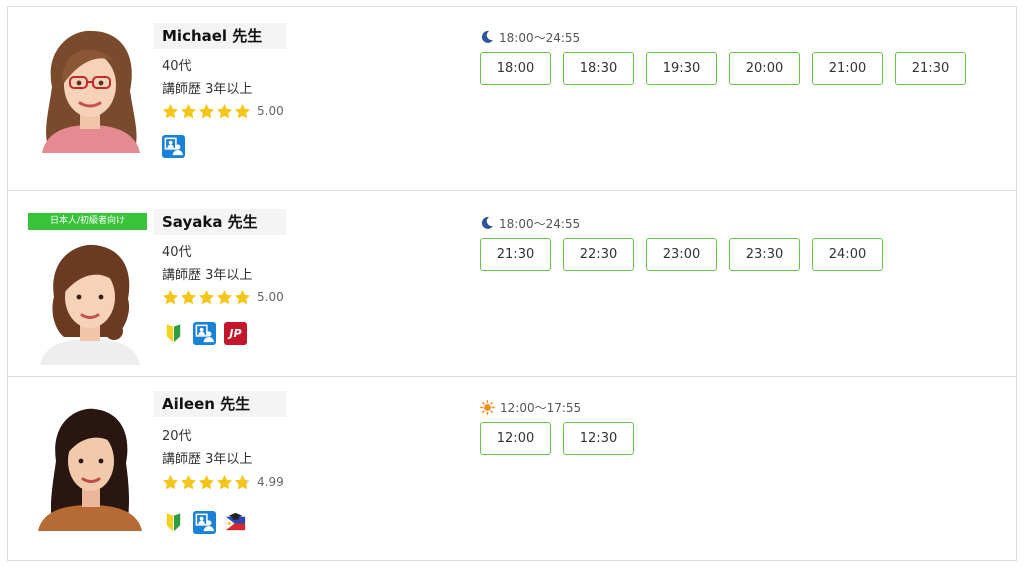 The image size is (1024, 568). Describe the element at coordinates (681, 68) in the screenshot. I see `time-slot-button: 19:30` at that location.